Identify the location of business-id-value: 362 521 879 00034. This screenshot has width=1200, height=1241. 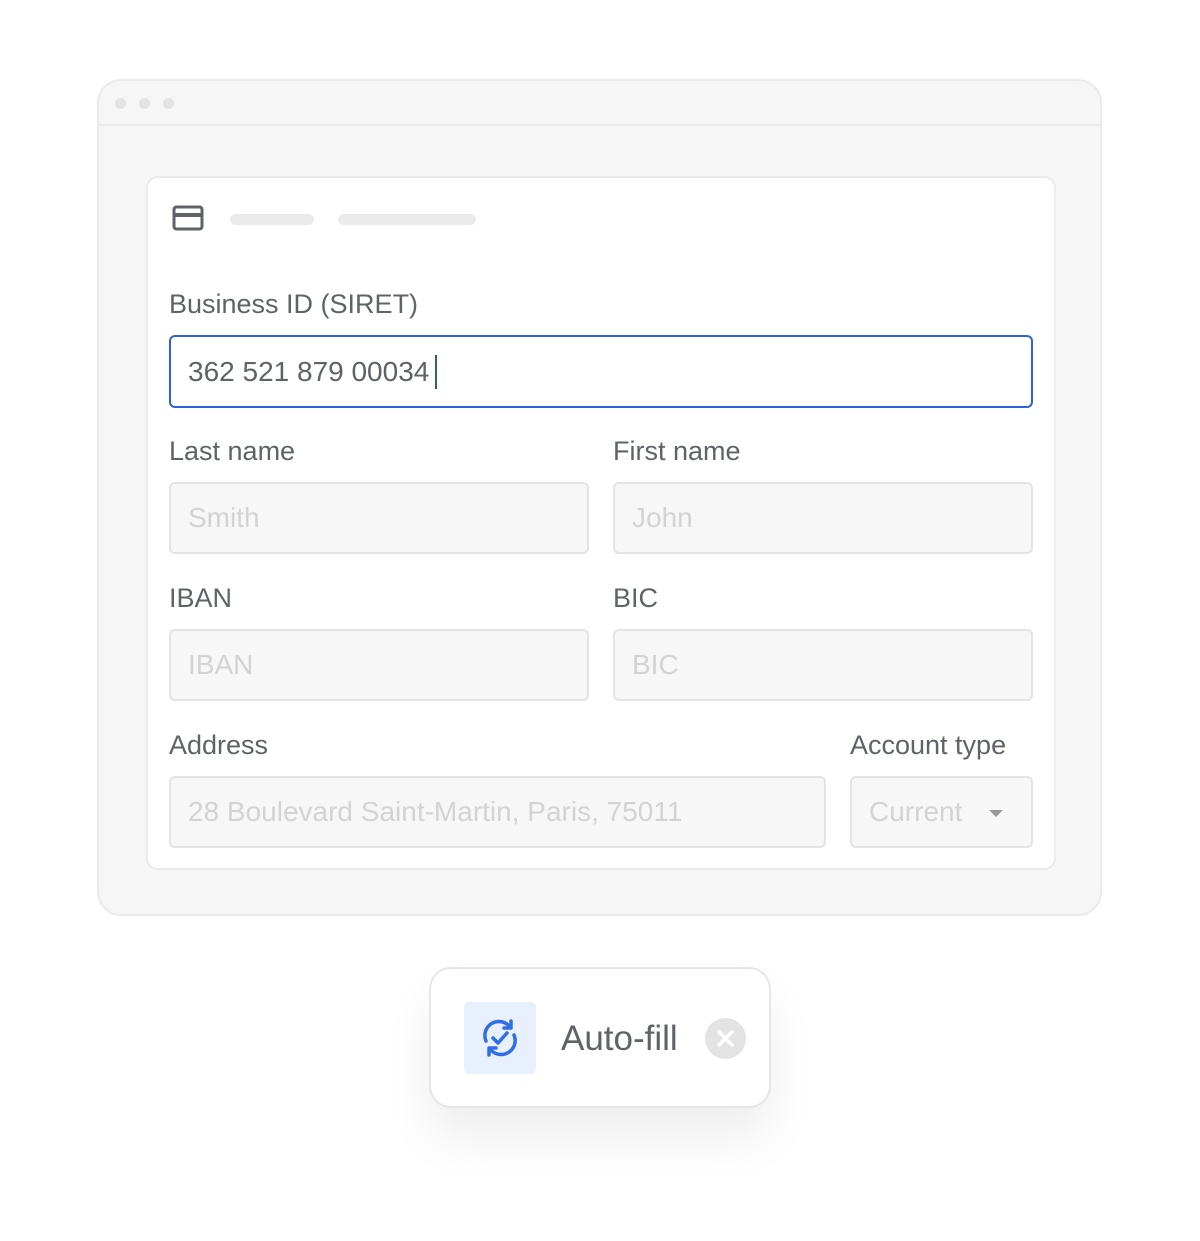
(309, 371).